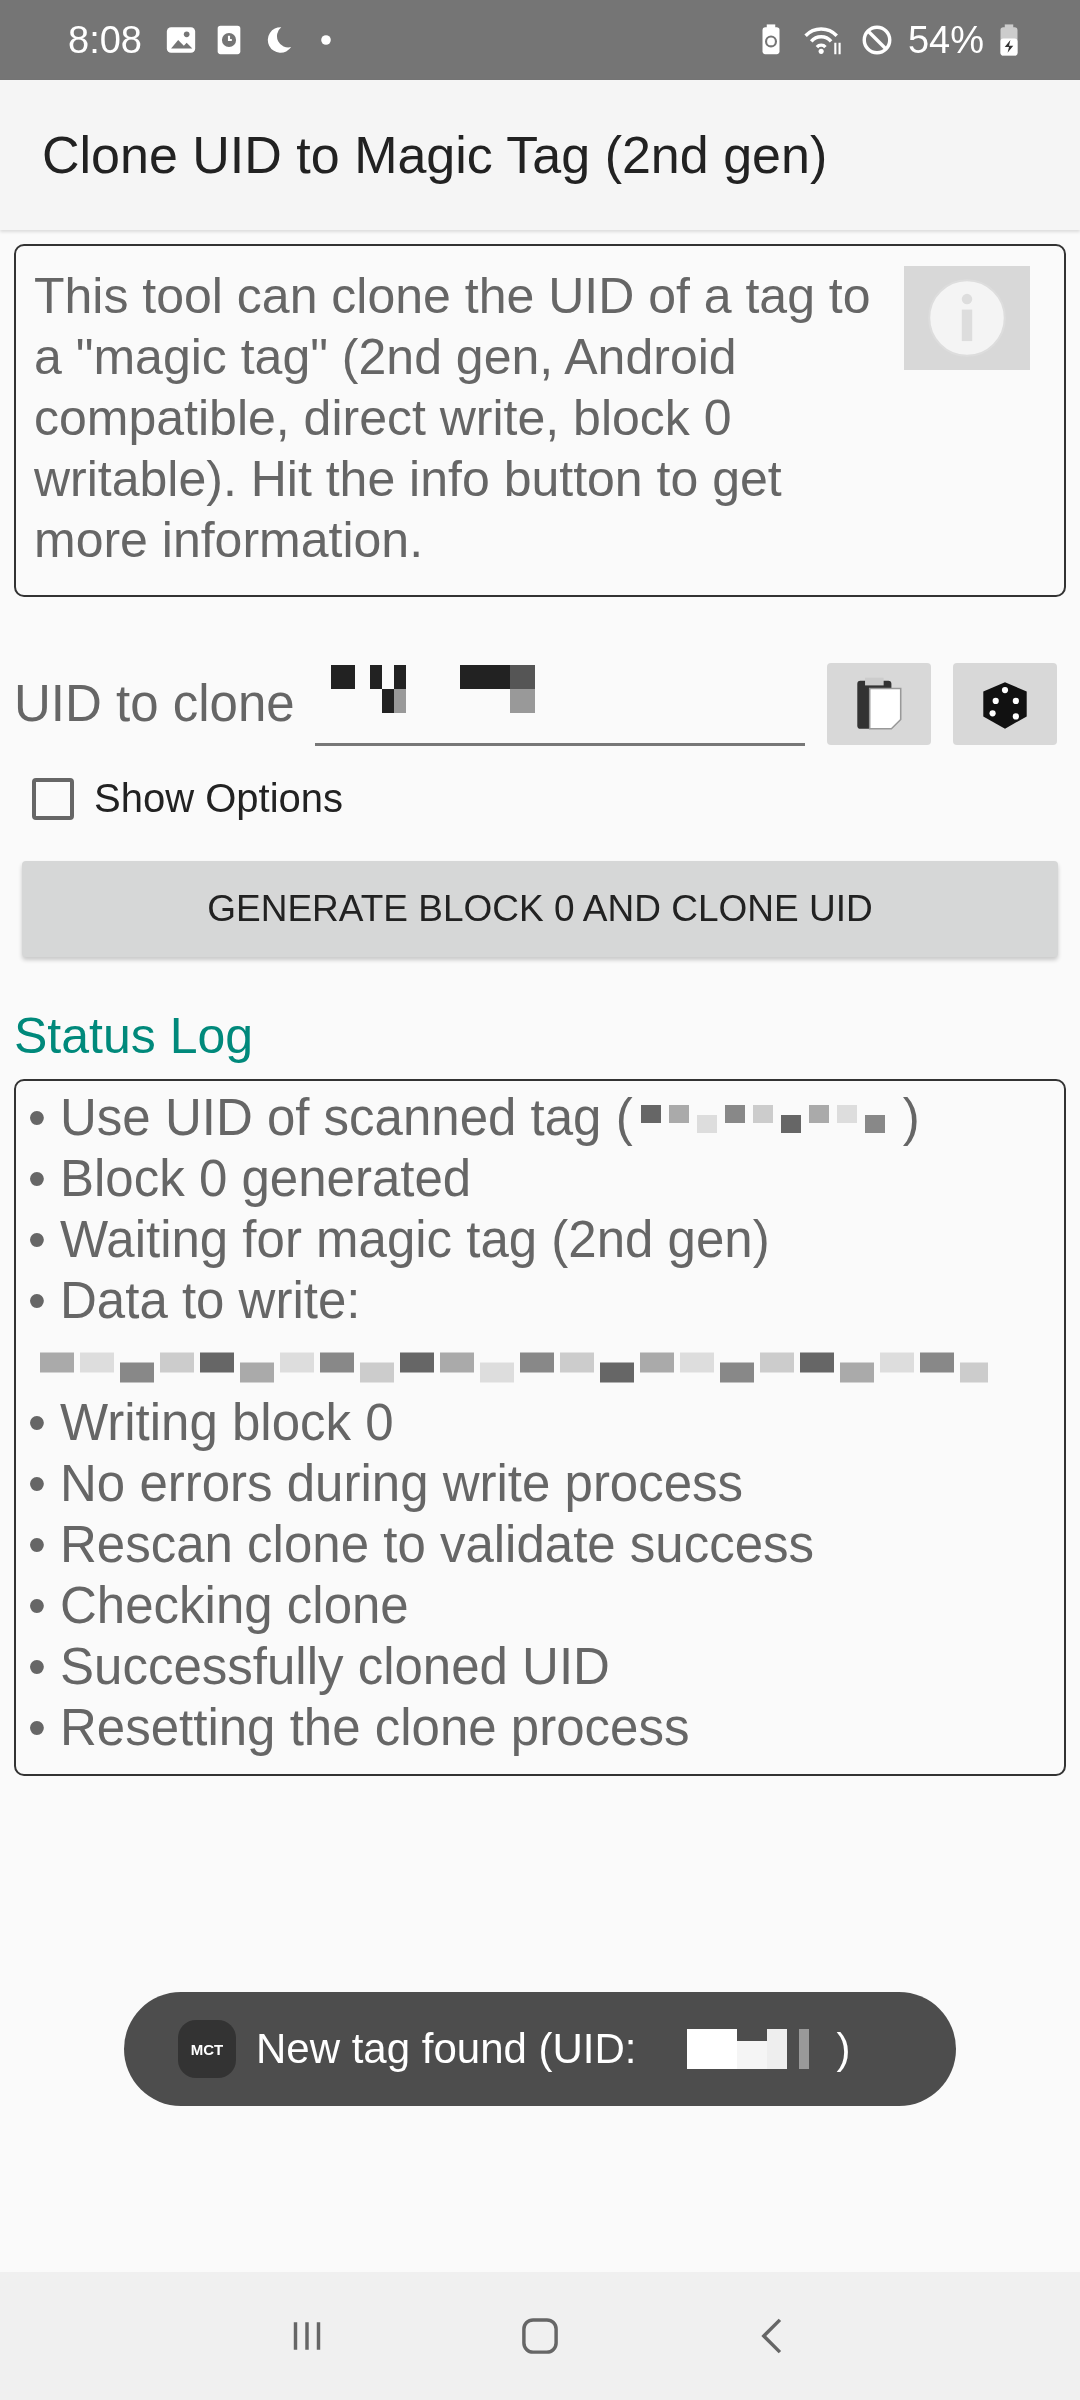  I want to click on show-options-label: Show Options, so click(219, 798).